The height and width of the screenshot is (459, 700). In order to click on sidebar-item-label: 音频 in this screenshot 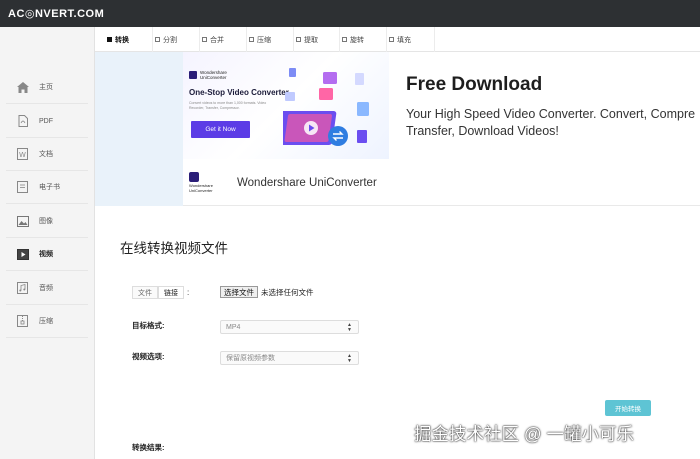, I will do `click(46, 288)`.